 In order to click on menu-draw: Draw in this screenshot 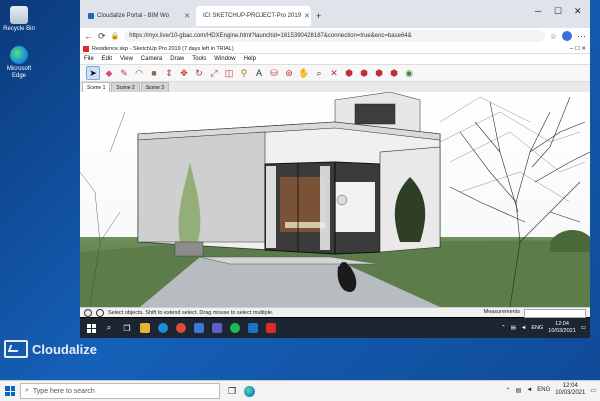, I will do `click(177, 59)`.